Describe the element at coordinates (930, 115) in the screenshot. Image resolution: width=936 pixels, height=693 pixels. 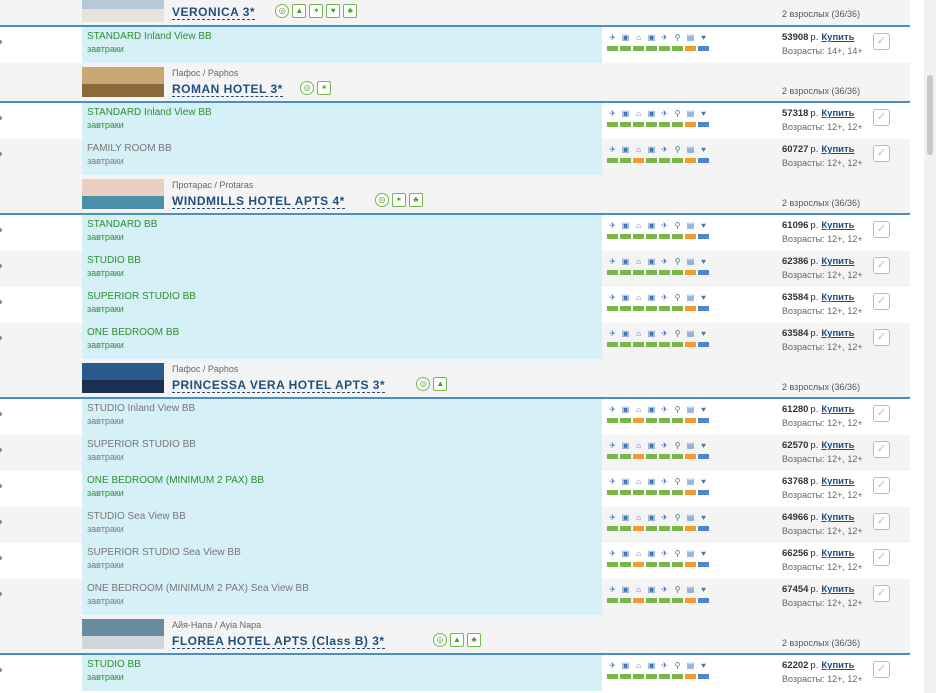
I see `scrollbar-thumb` at that location.